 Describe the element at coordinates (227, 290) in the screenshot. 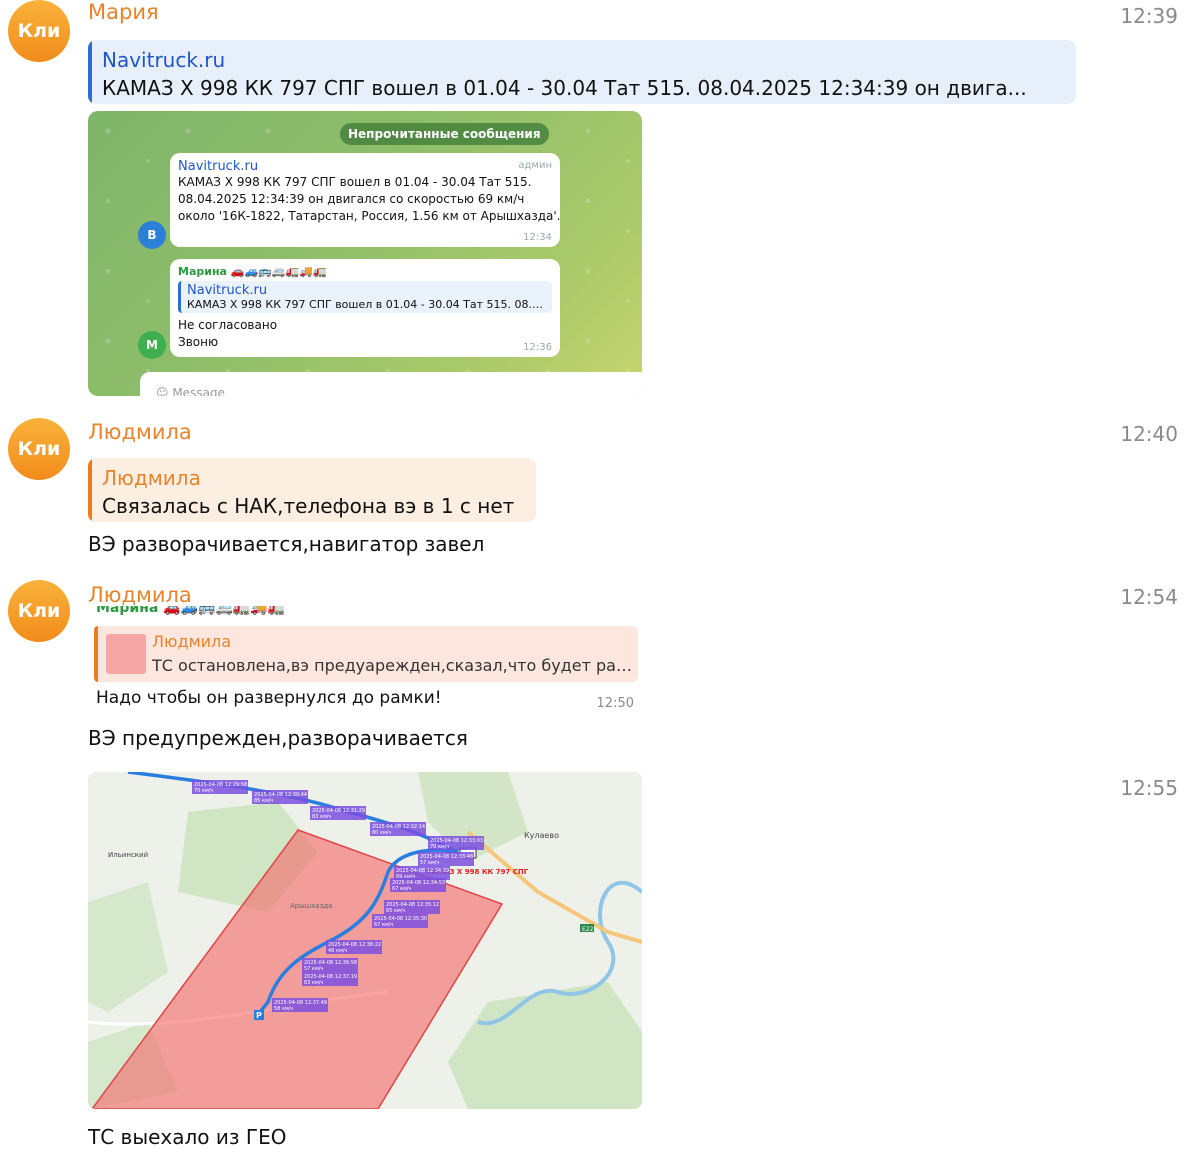

I see `quote-title: Navitruck.ru` at that location.